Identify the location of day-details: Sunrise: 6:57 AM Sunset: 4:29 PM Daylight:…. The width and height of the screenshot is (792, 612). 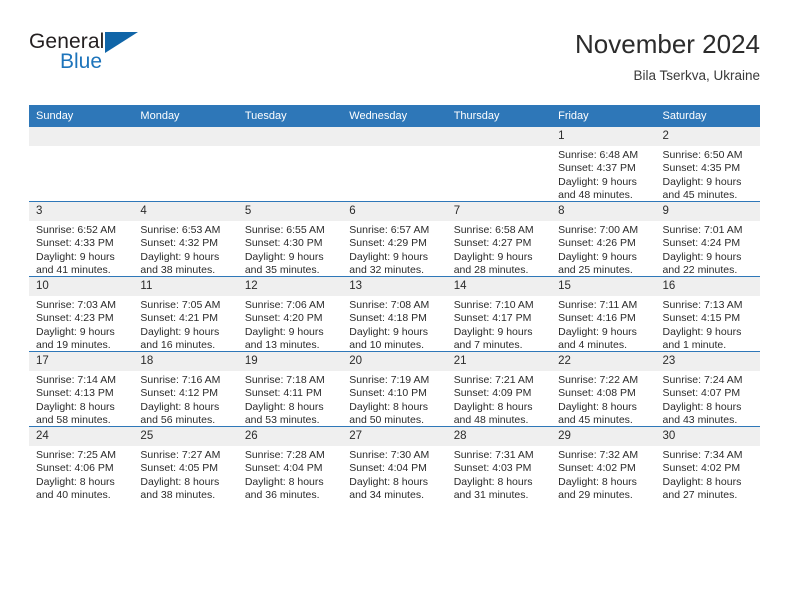
(394, 249).